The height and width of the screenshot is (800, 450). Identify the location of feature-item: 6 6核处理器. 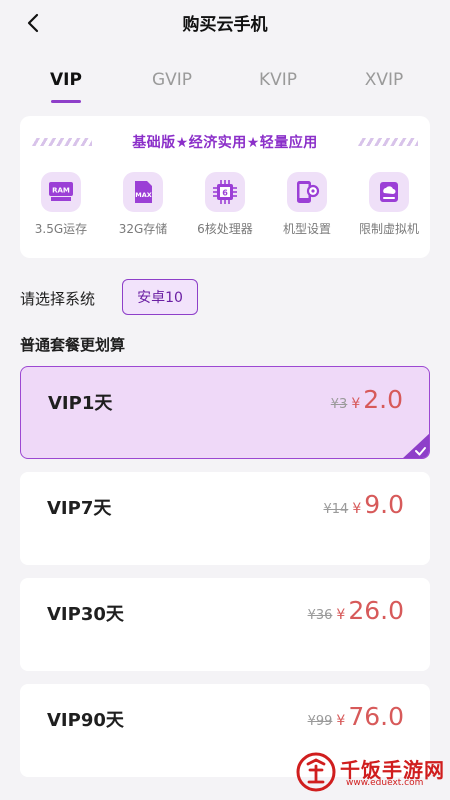
(225, 204).